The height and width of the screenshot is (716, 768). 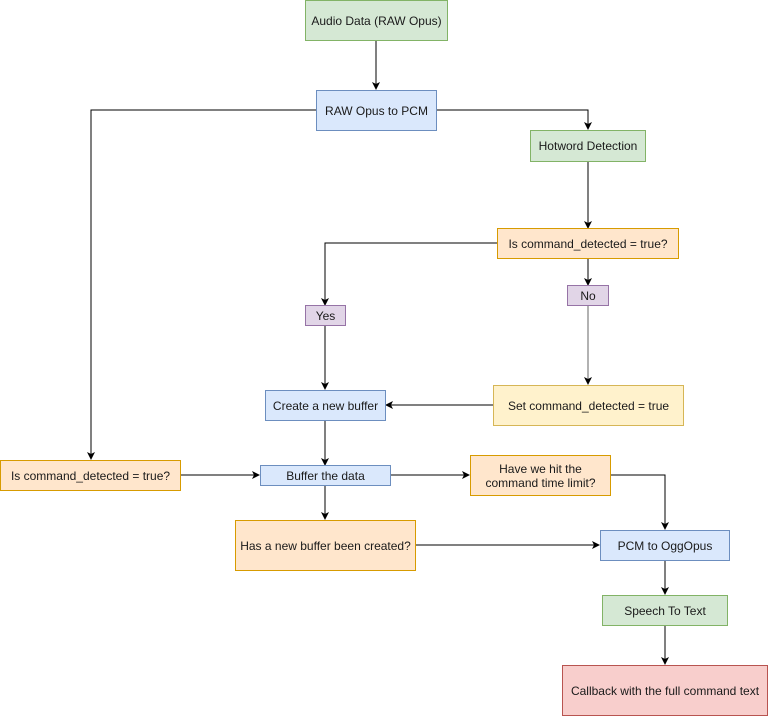 I want to click on node-command-time-limit: Have we hit the command time limit?, so click(x=540, y=475).